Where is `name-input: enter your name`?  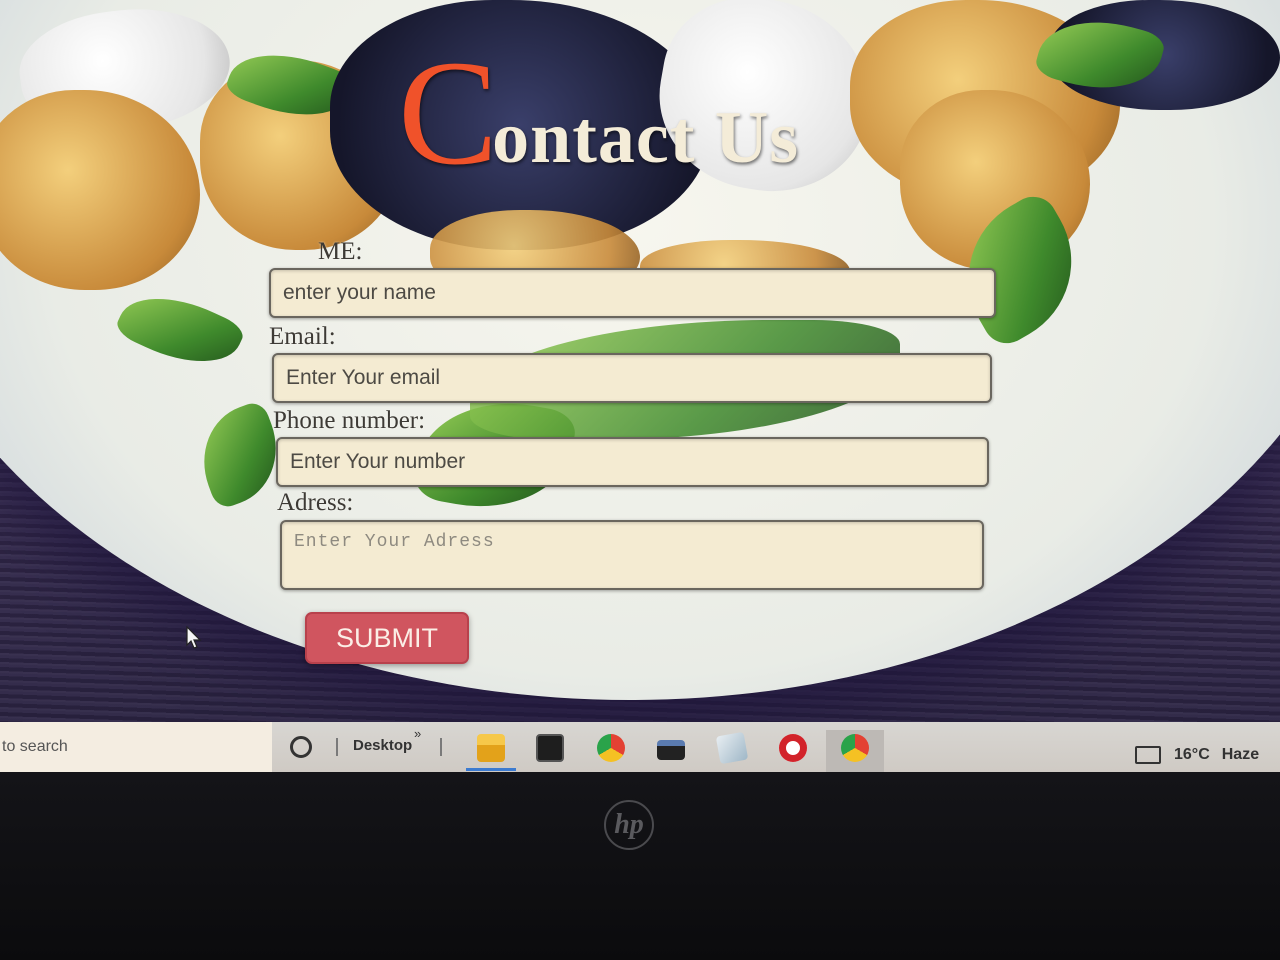
name-input: enter your name is located at coordinates (632, 293).